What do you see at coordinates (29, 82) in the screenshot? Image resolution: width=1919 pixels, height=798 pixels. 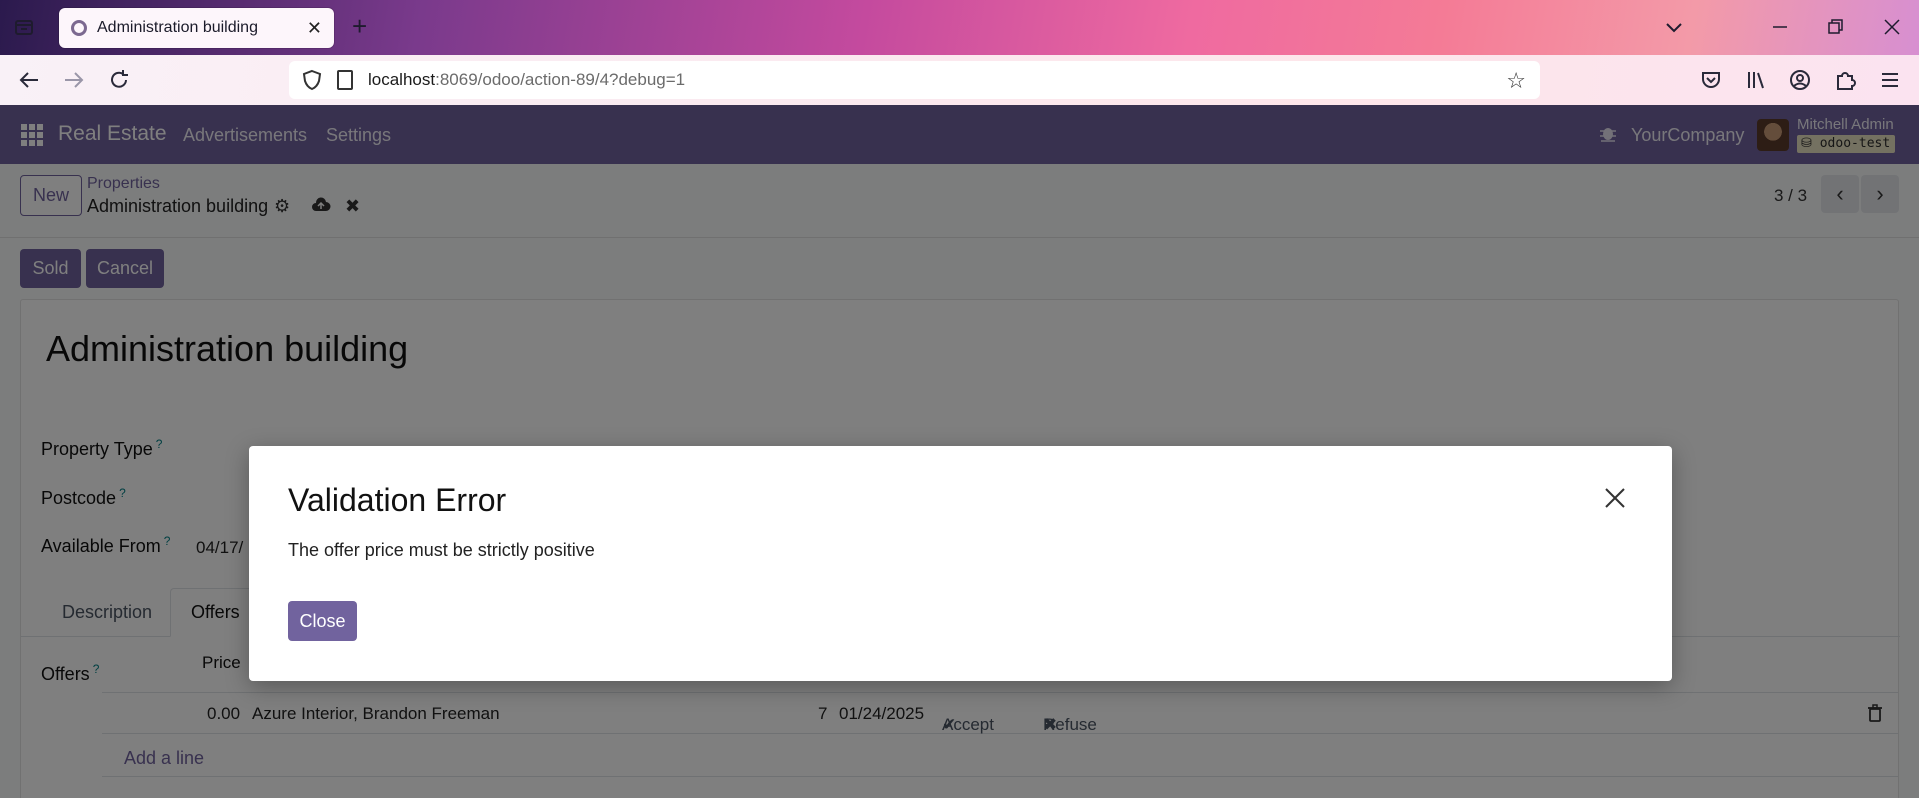 I see `back-arrow-icon` at bounding box center [29, 82].